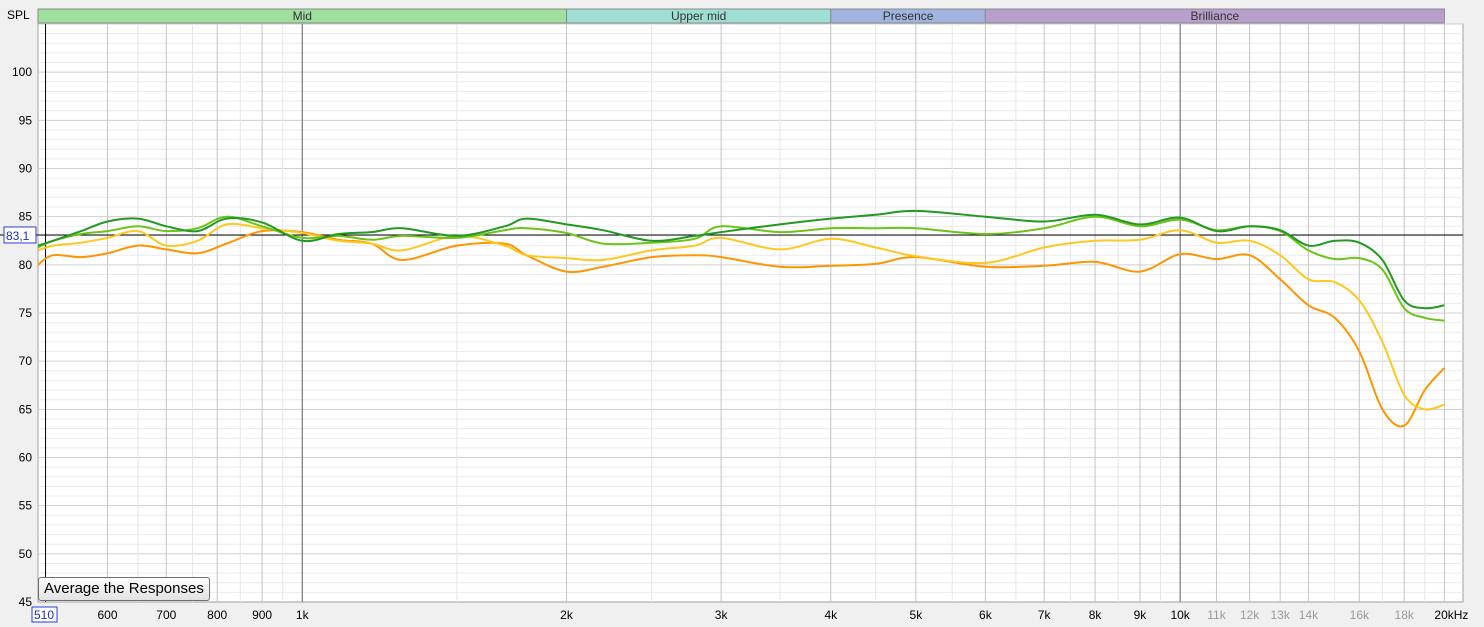 The height and width of the screenshot is (627, 1484). What do you see at coordinates (908, 16) in the screenshot?
I see `band-label-2: Presence` at bounding box center [908, 16].